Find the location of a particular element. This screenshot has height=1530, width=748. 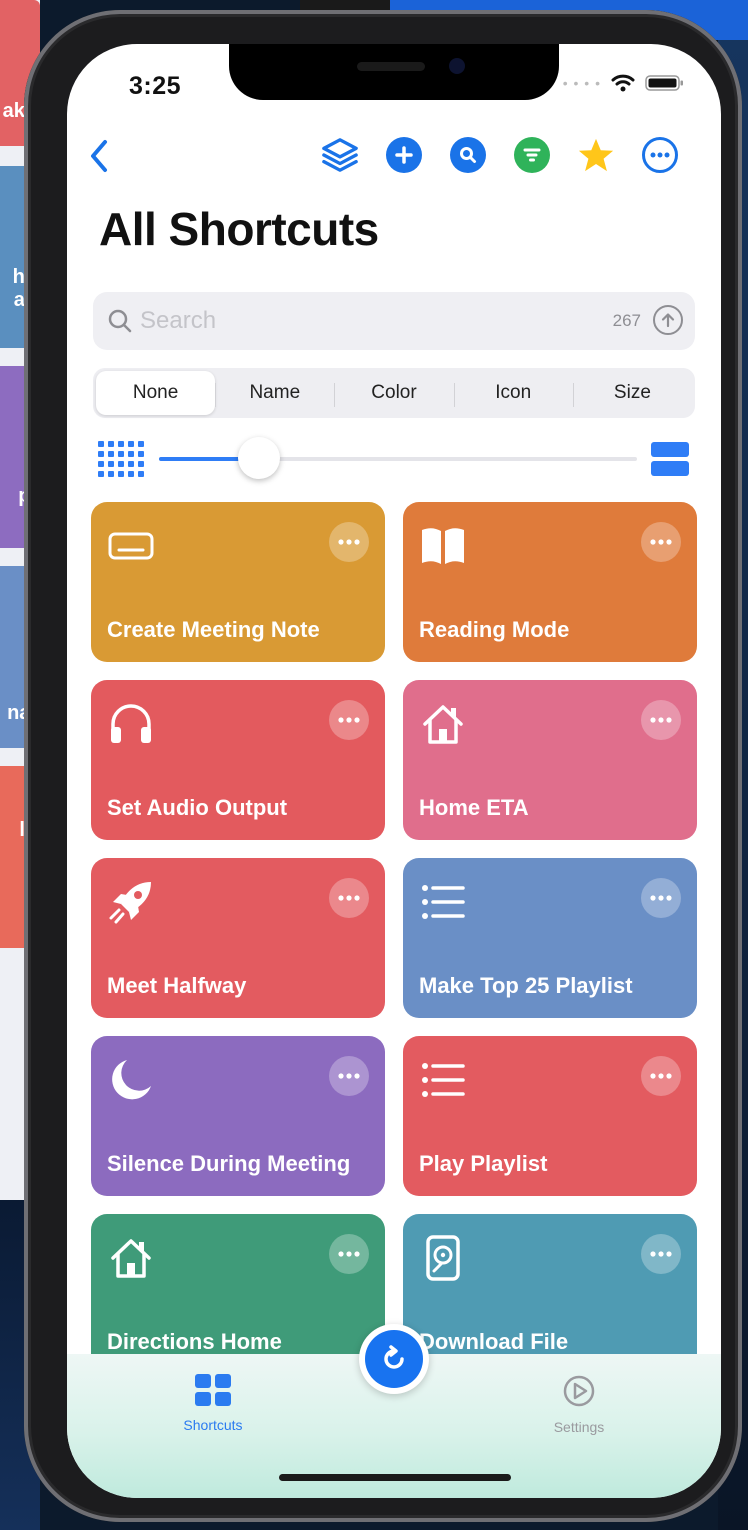

search-field: Search 267 is located at coordinates (394, 321).